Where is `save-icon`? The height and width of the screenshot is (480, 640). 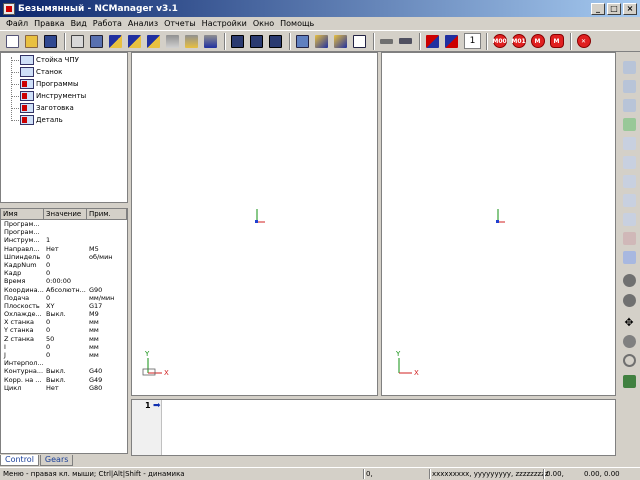
save-icon is located at coordinates (50, 41).